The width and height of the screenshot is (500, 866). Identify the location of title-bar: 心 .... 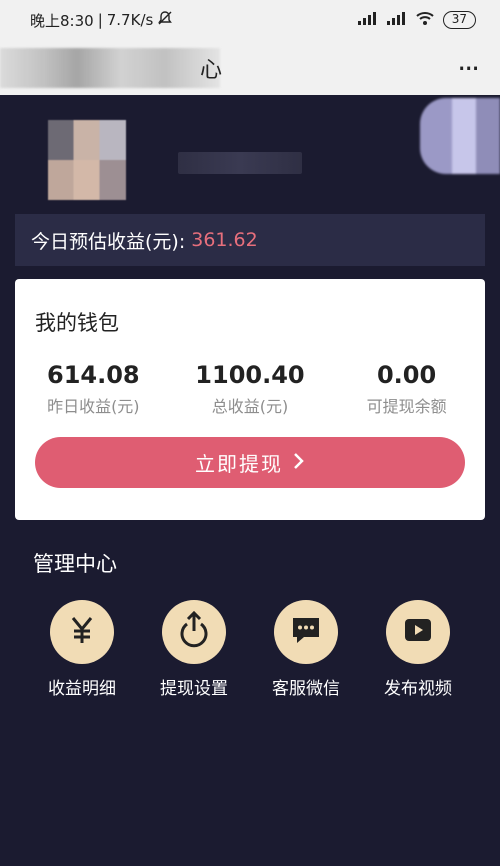
(250, 67).